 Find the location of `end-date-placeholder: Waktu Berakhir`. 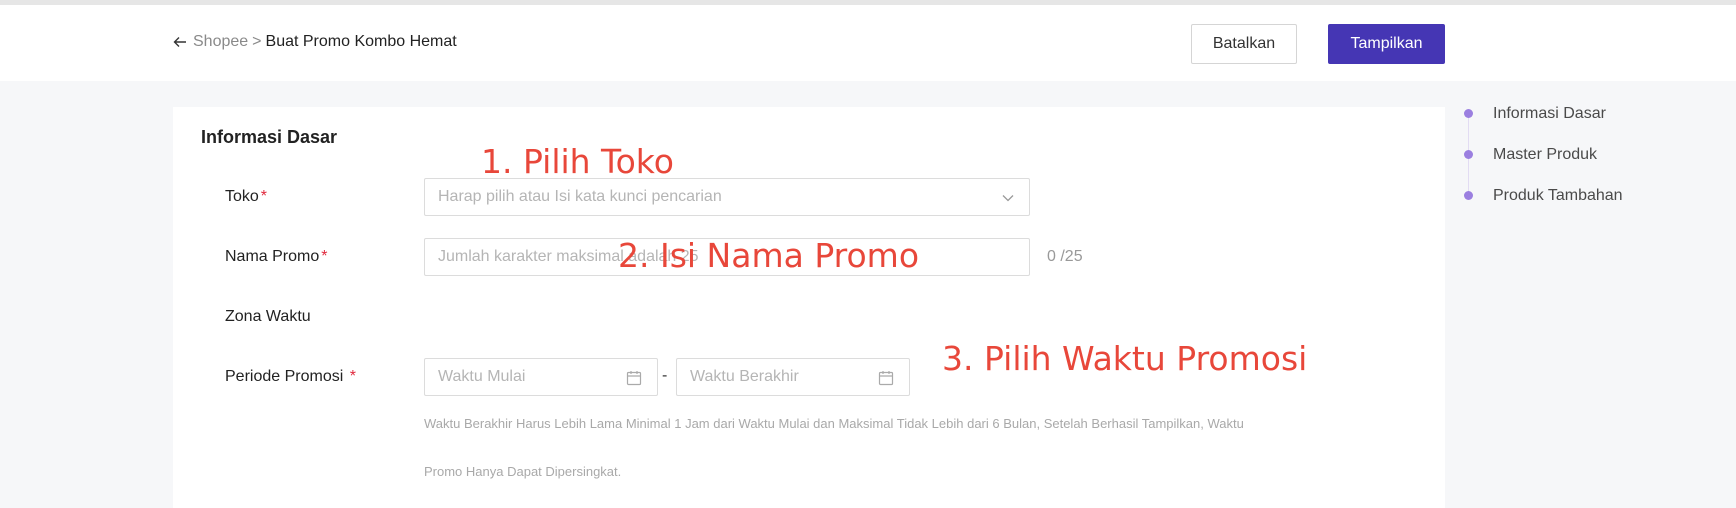

end-date-placeholder: Waktu Berakhir is located at coordinates (744, 376).